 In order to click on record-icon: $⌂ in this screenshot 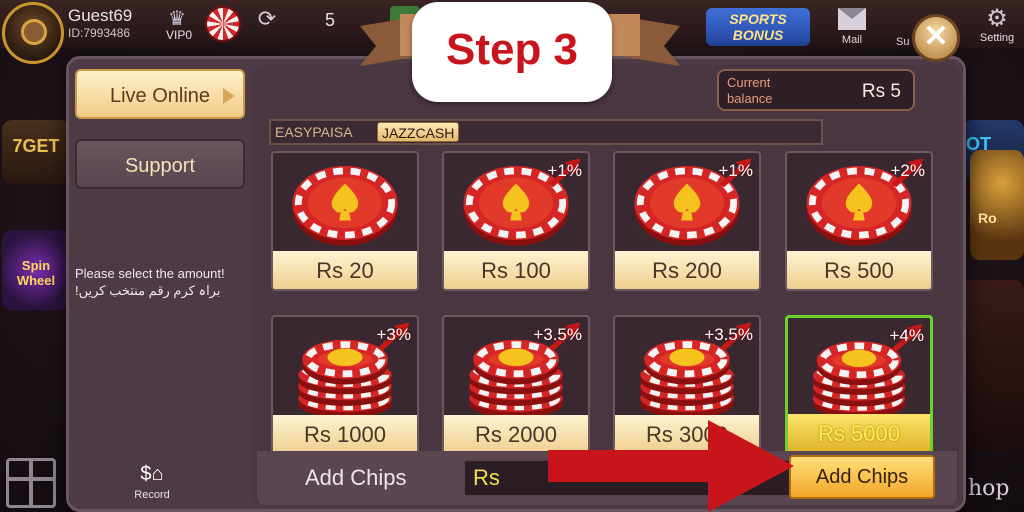, I will do `click(152, 474)`.